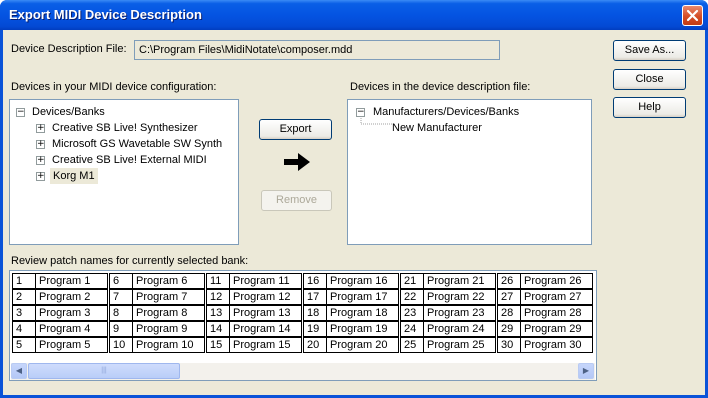  Describe the element at coordinates (362, 329) in the screenshot. I see `patch-name-cell: Program 19` at that location.